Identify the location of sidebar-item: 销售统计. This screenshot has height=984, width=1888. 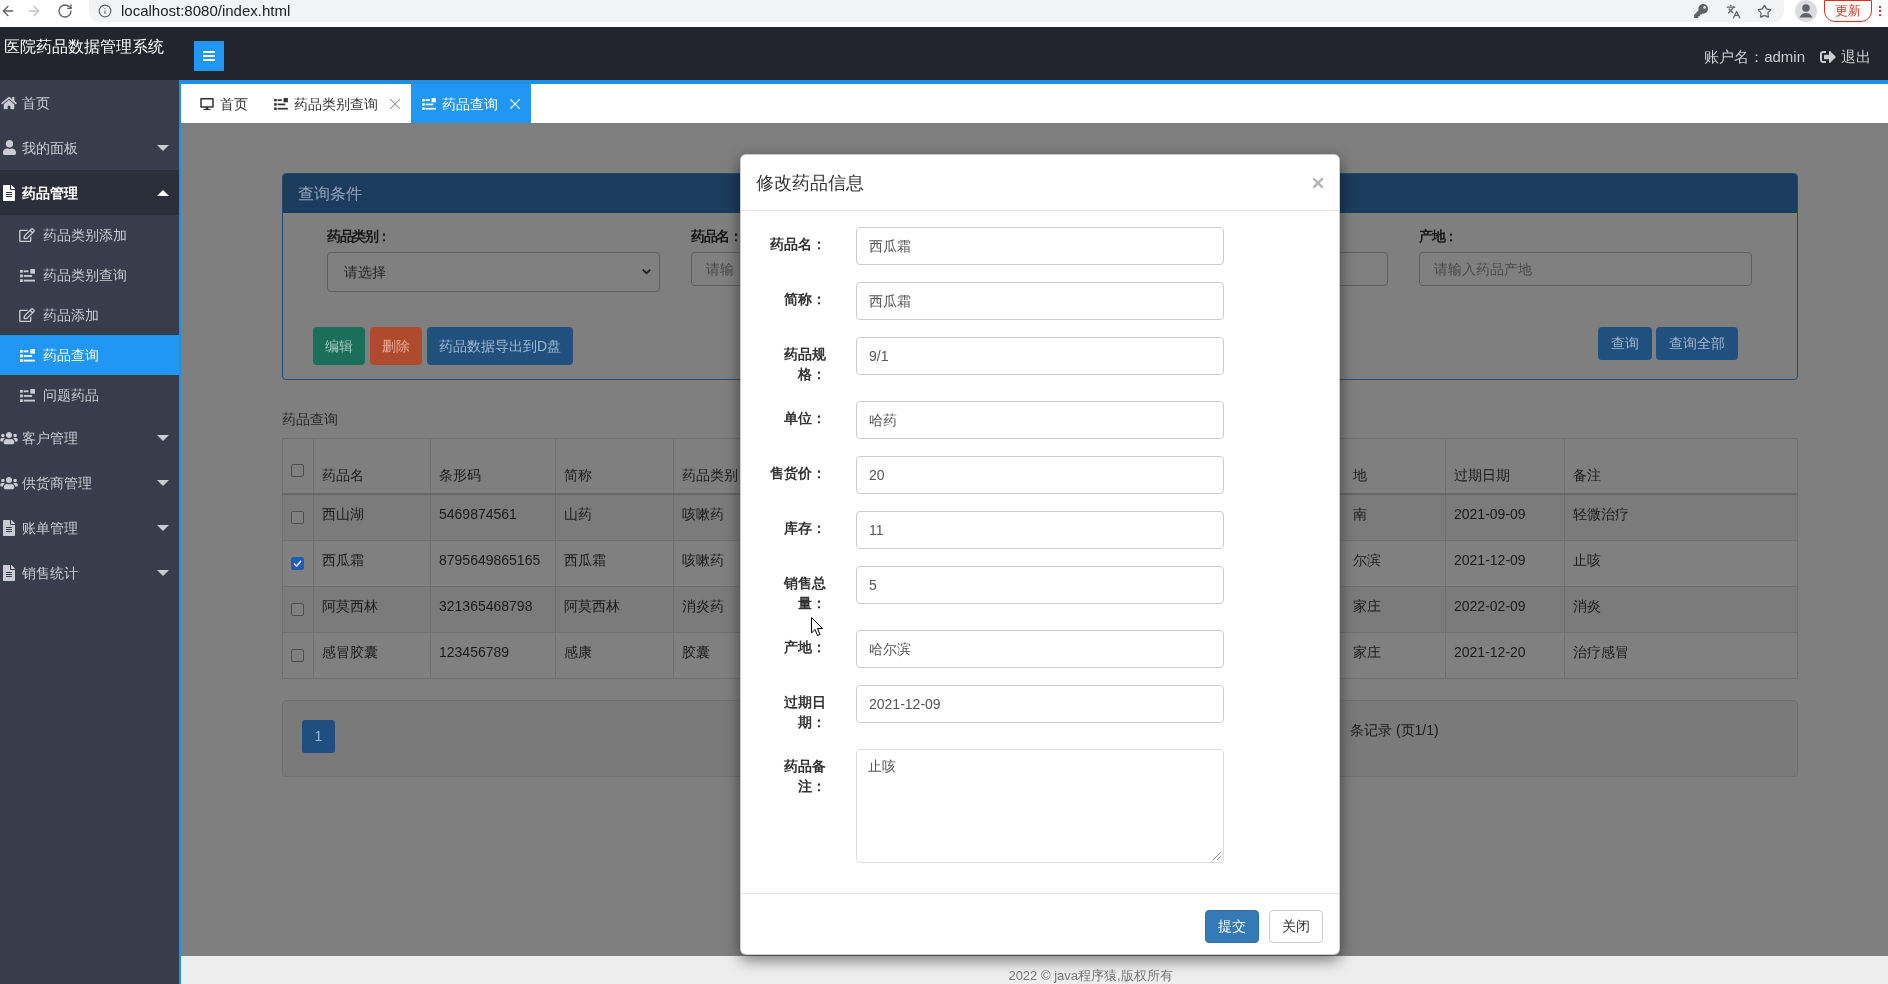
(89, 572).